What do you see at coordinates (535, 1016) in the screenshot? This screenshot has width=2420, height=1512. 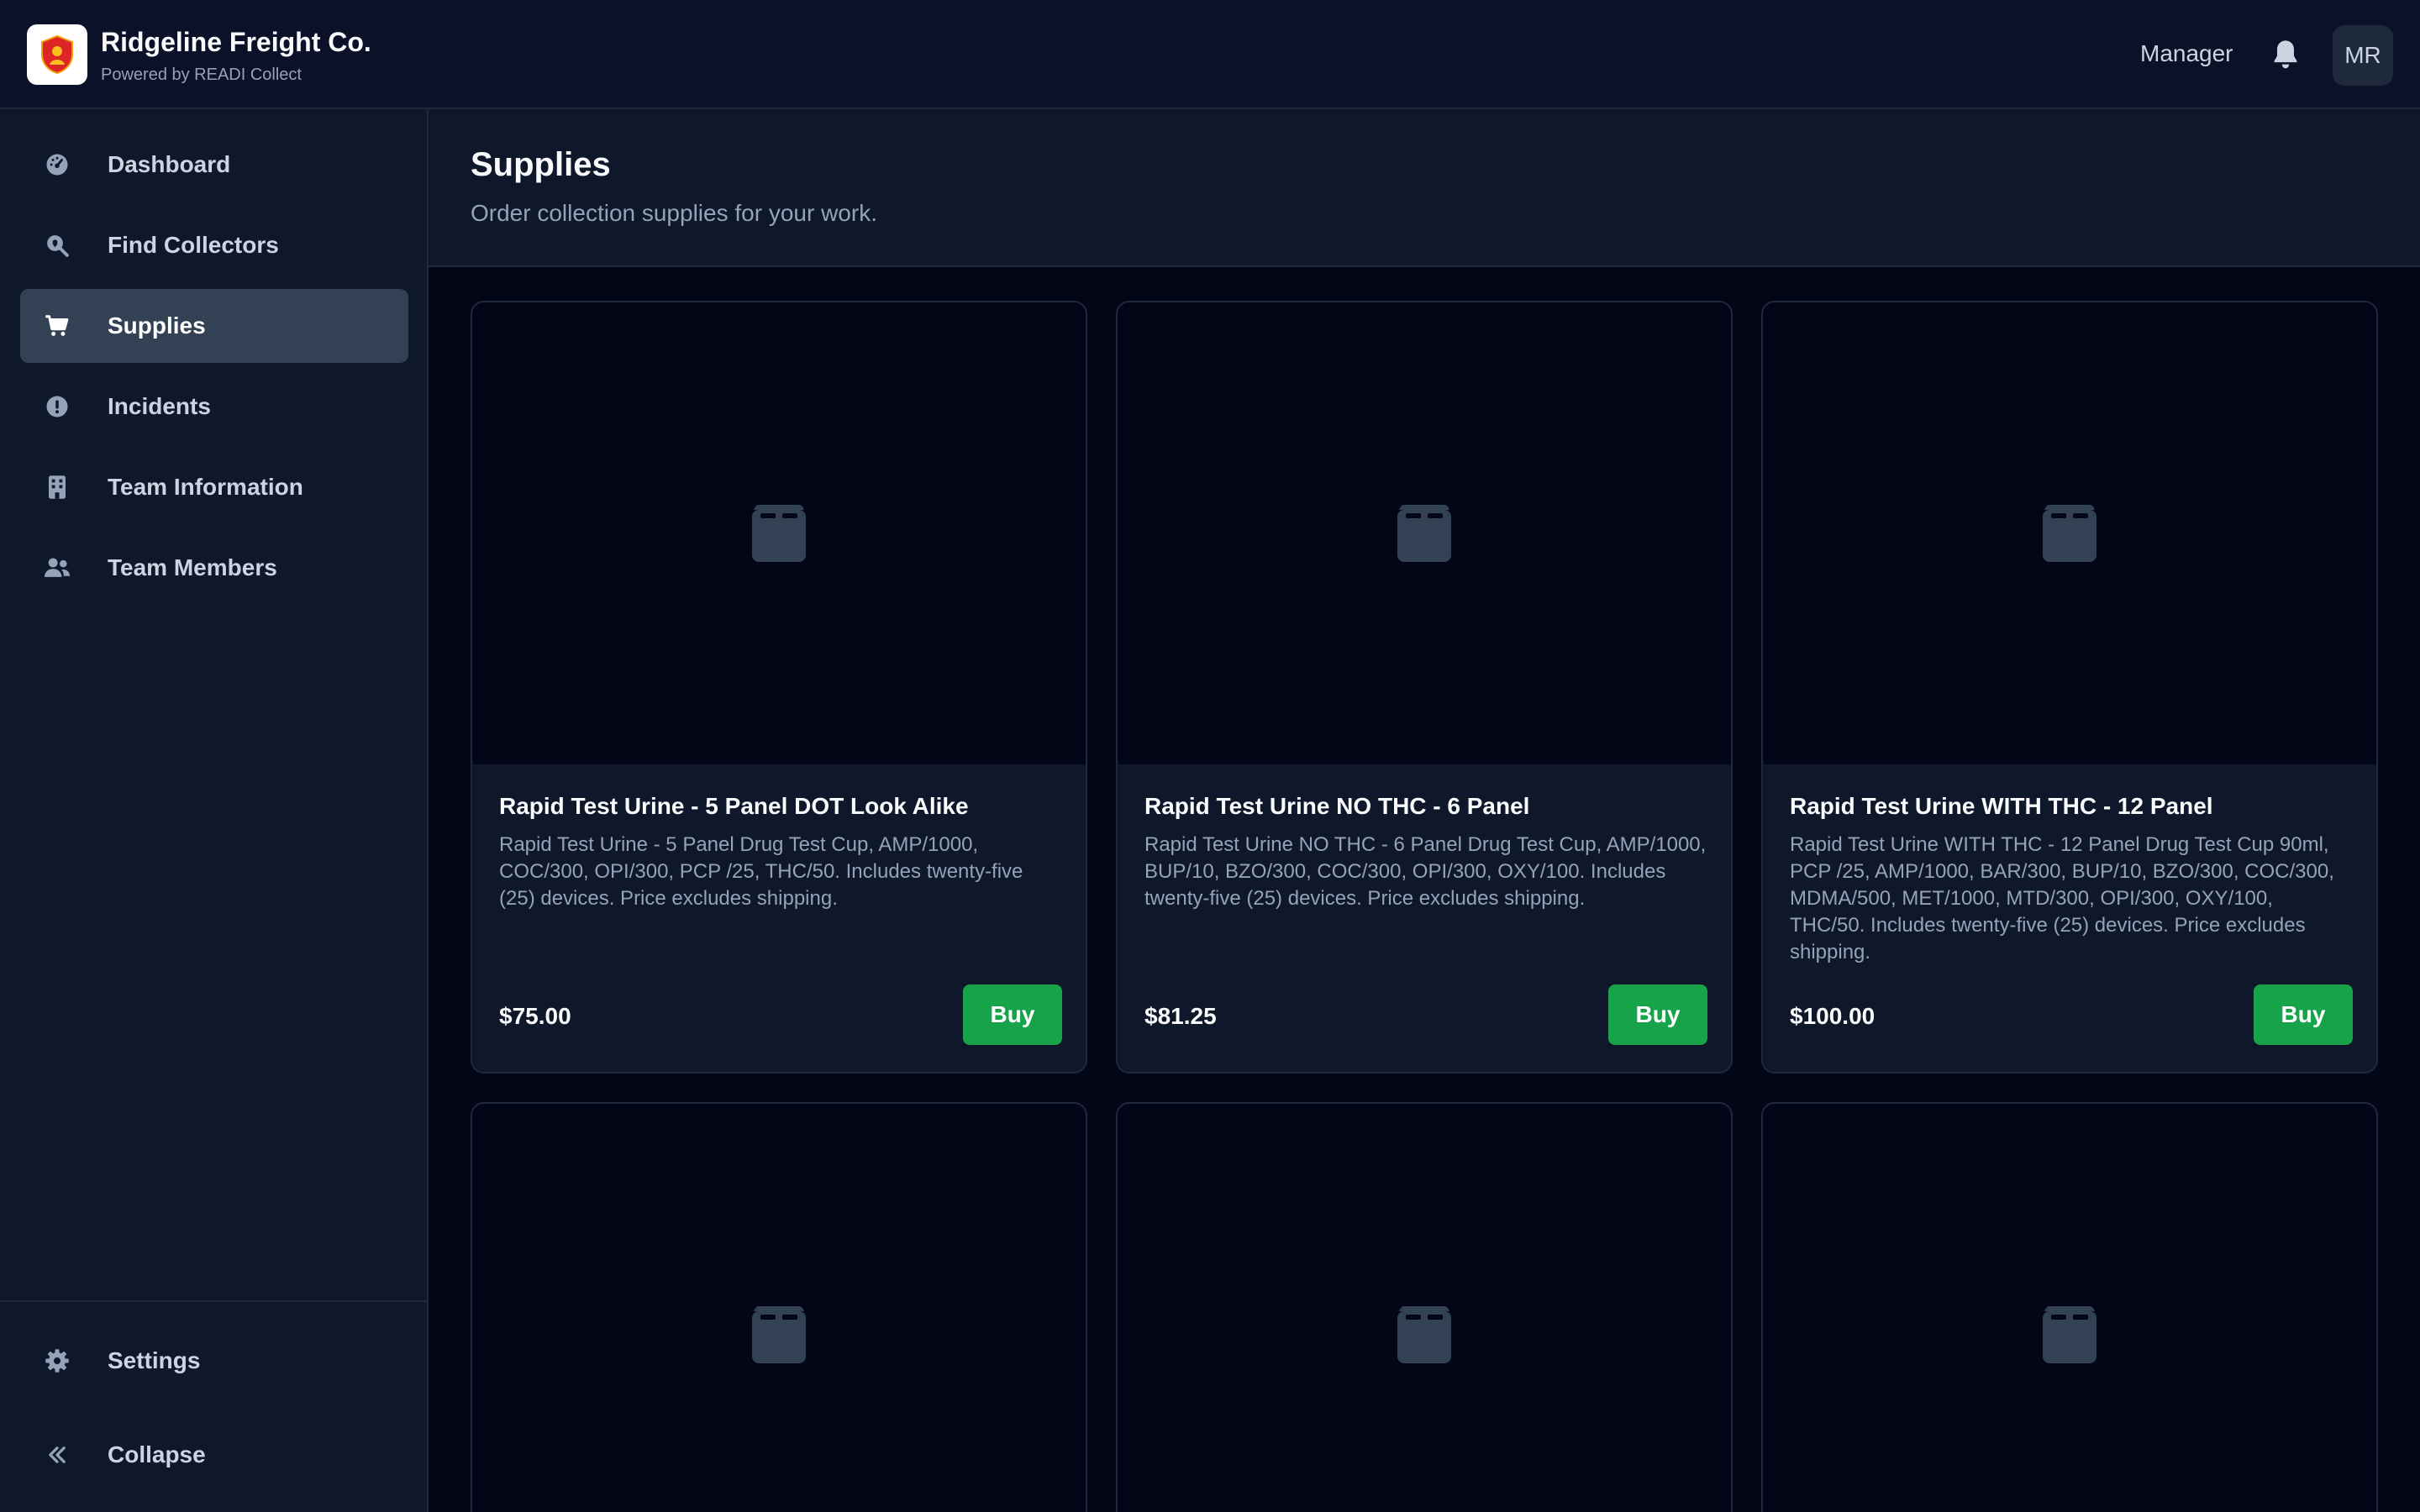 I see `product-price: $75.00` at bounding box center [535, 1016].